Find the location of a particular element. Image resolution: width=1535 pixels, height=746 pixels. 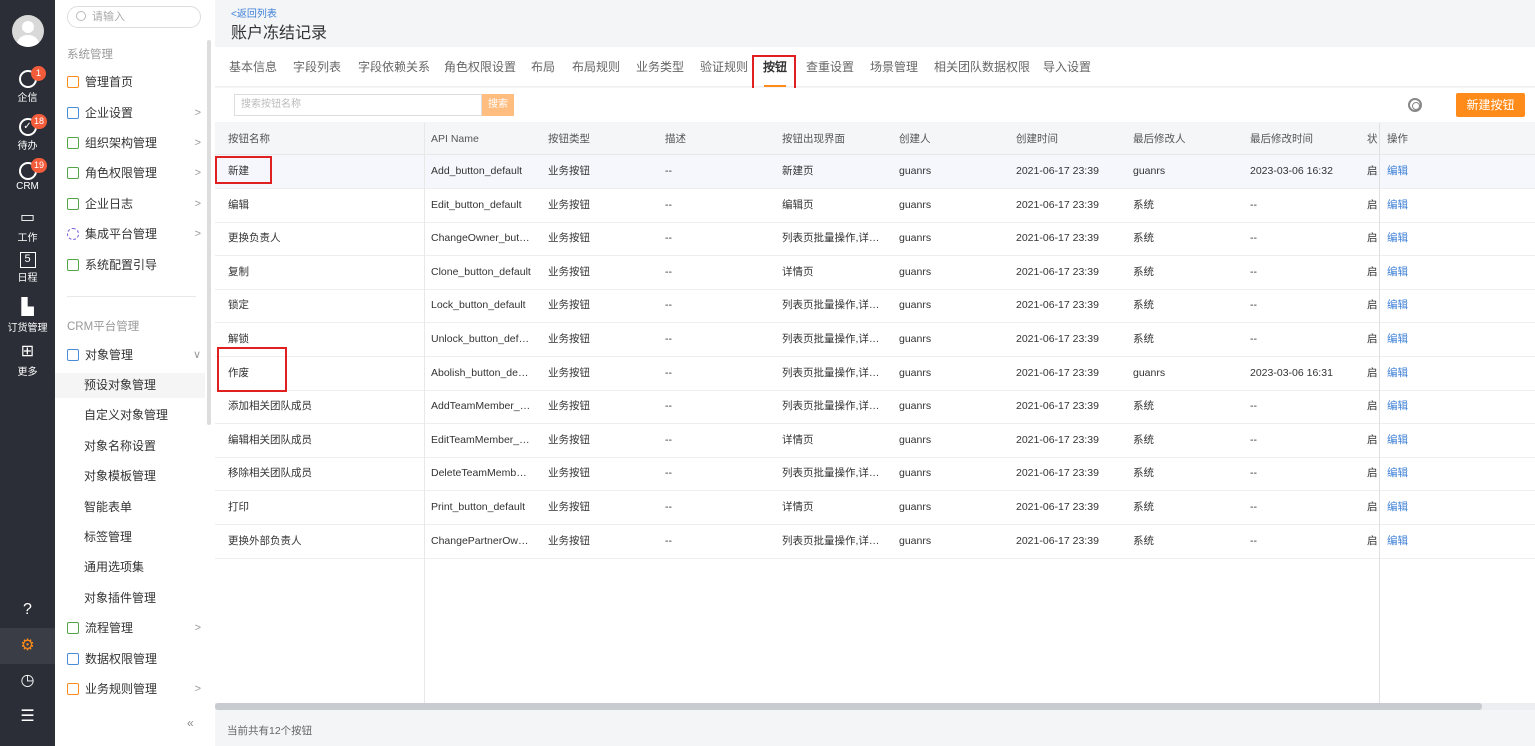

sidebar-item-object-templates: 对象模板管理 is located at coordinates (130, 476).